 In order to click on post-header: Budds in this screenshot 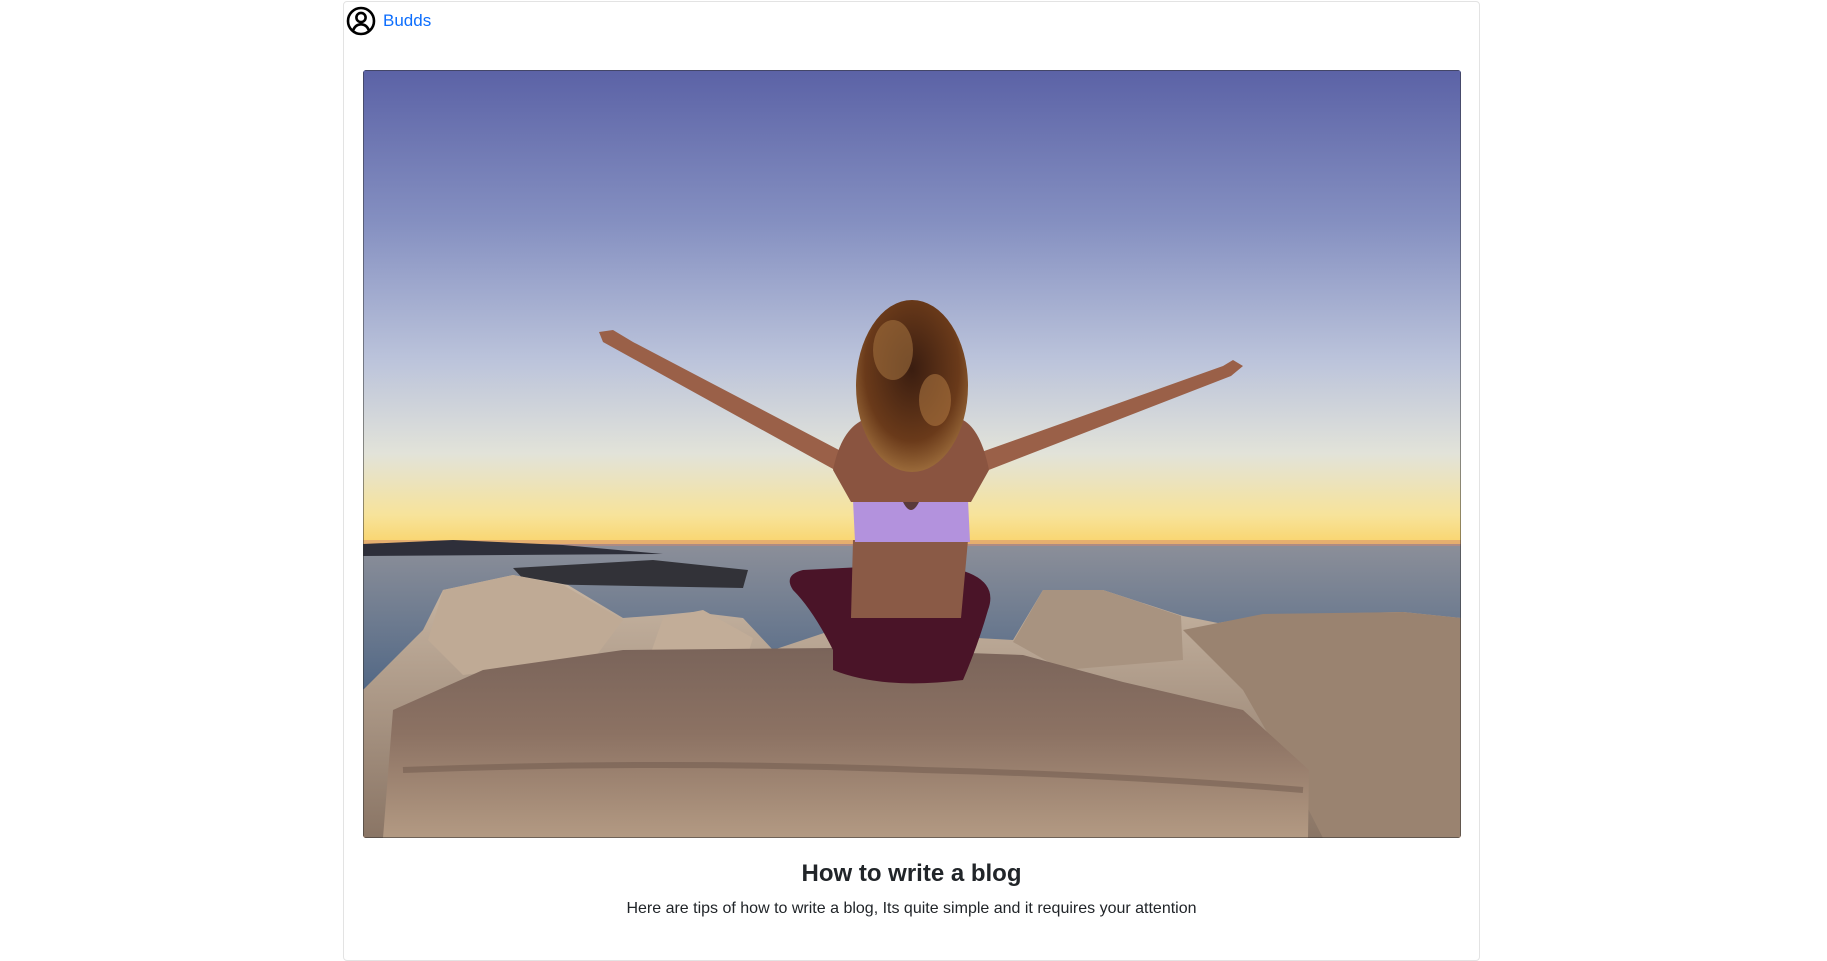, I will do `click(388, 20)`.